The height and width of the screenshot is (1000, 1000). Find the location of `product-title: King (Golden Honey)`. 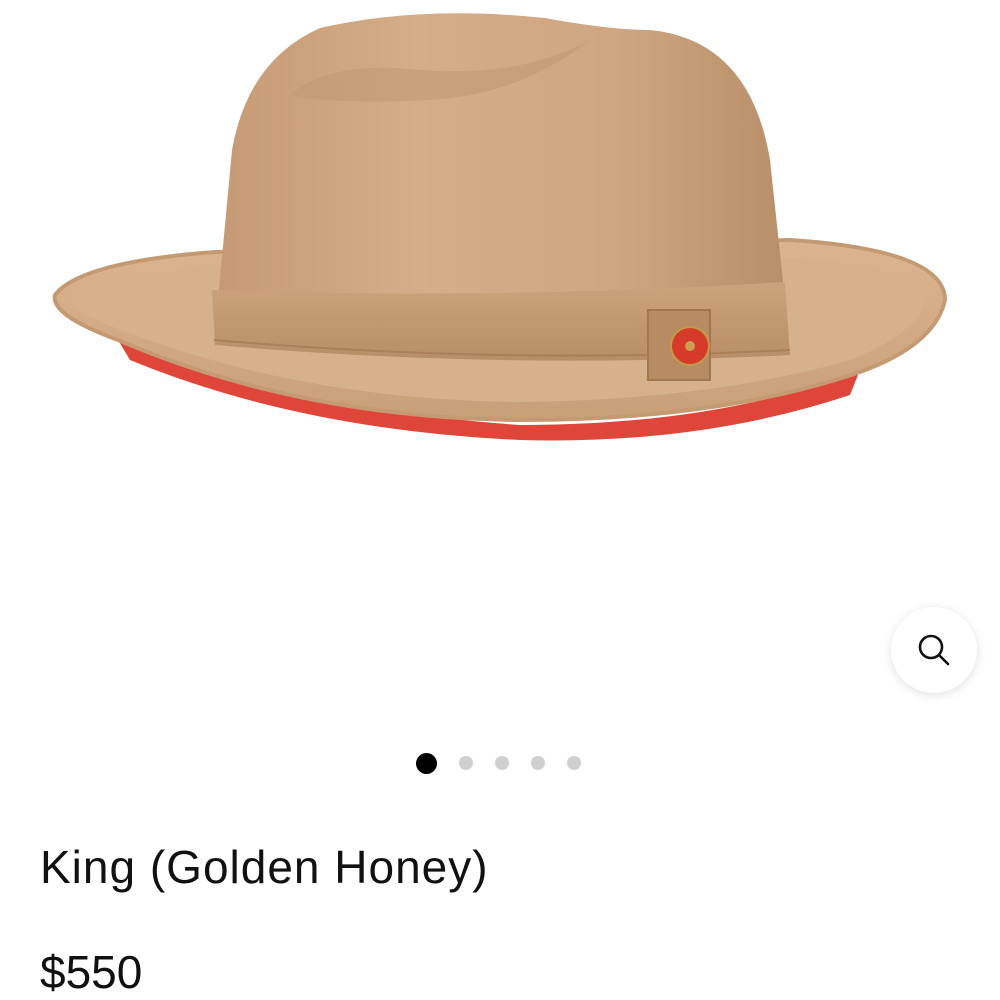

product-title: King (Golden Honey) is located at coordinates (264, 867).